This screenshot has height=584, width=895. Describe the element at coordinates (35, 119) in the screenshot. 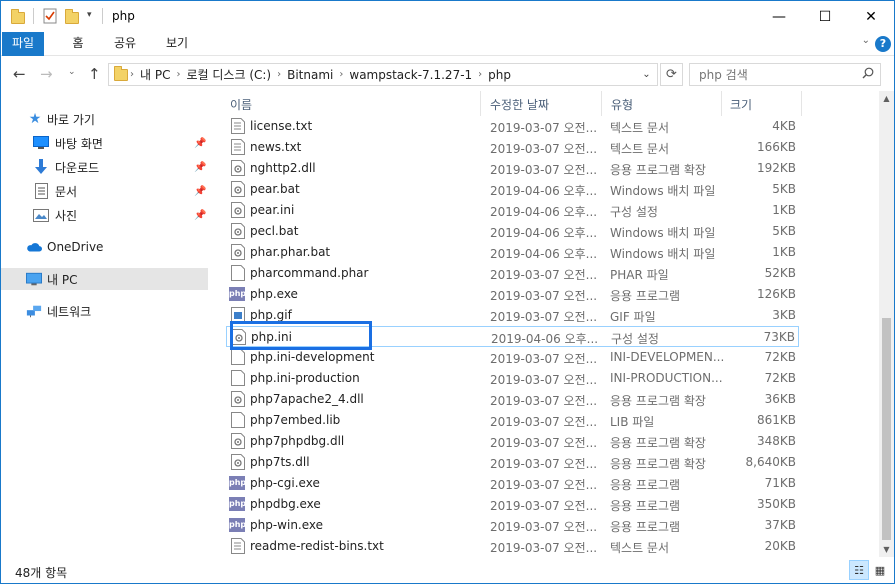

I see `star-icon: ★` at that location.